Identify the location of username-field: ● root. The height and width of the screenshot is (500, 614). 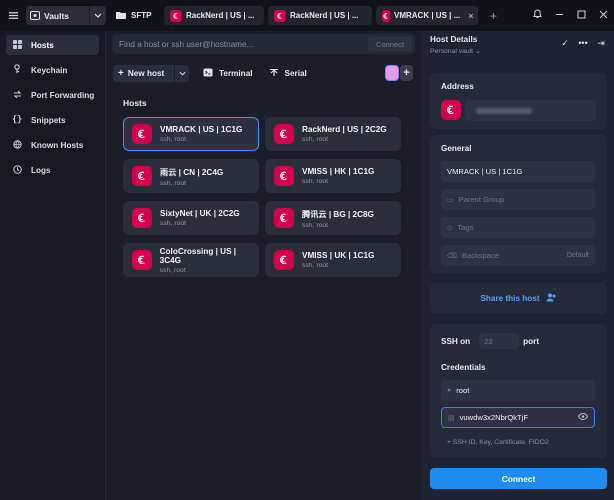
(518, 390).